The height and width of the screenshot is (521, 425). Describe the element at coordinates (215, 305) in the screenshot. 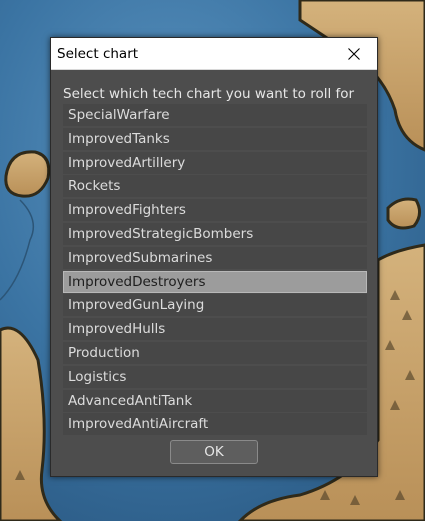

I see `chart-list-item: ImprovedGunLaying` at that location.